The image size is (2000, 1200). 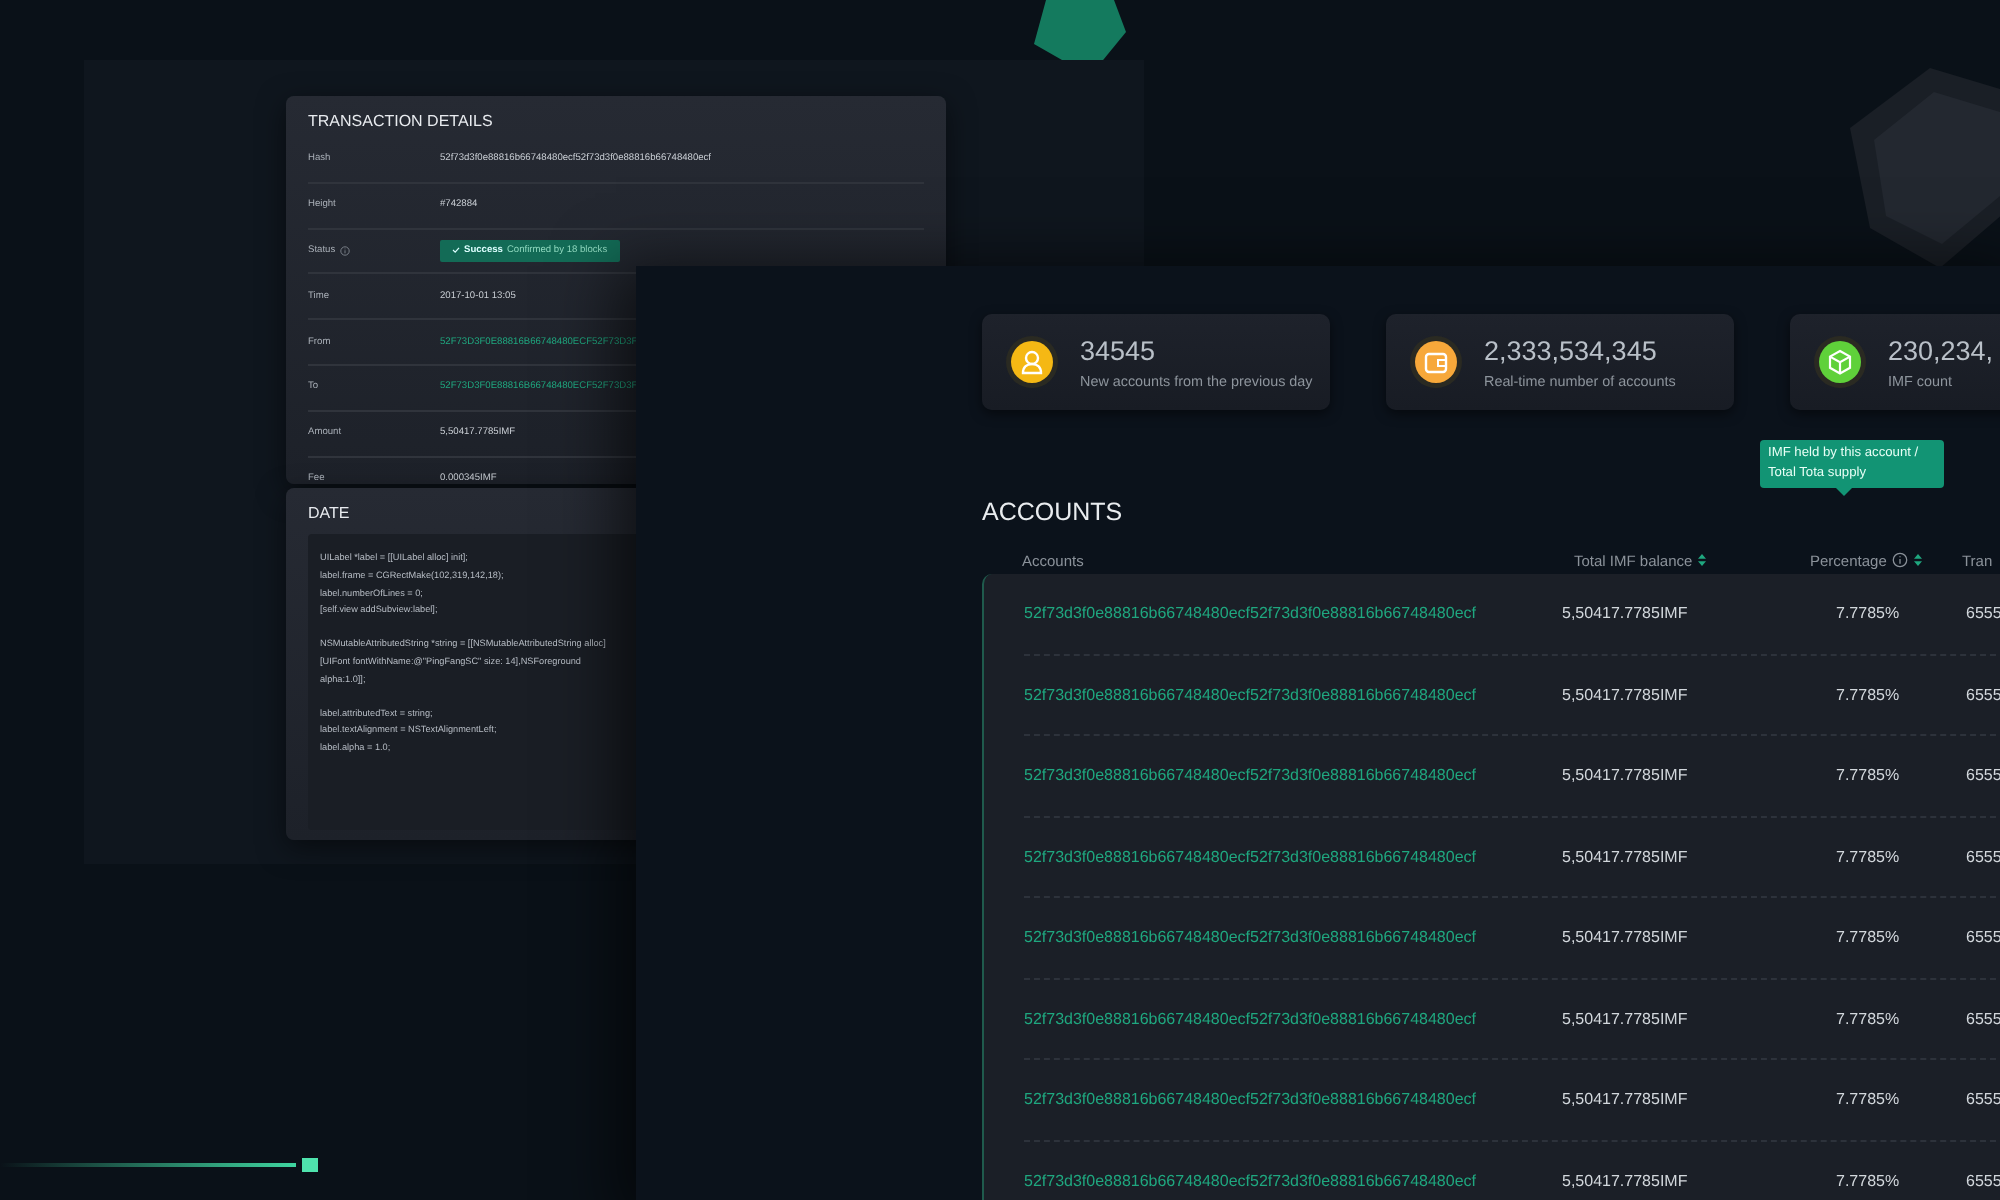 I want to click on card-title: TRANSACTION DETAILS, so click(x=400, y=122).